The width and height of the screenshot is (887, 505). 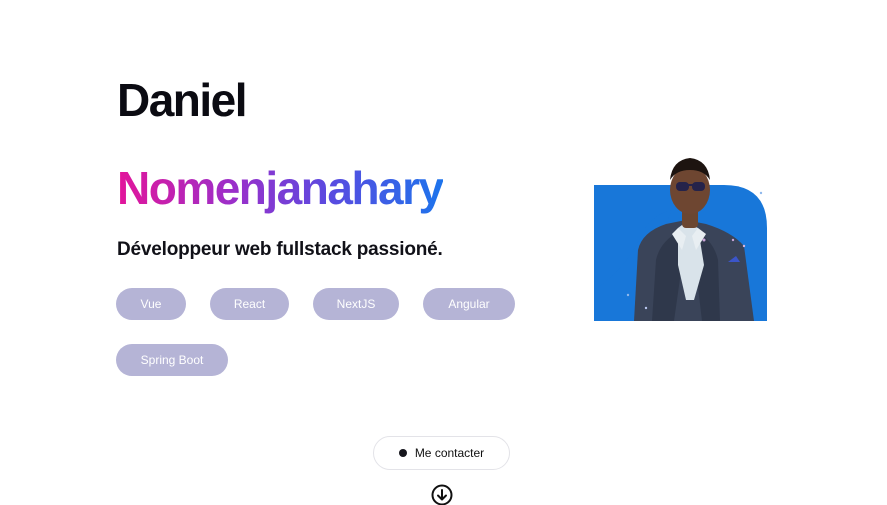 I want to click on skill-chip-angular: Angular, so click(x=469, y=304).